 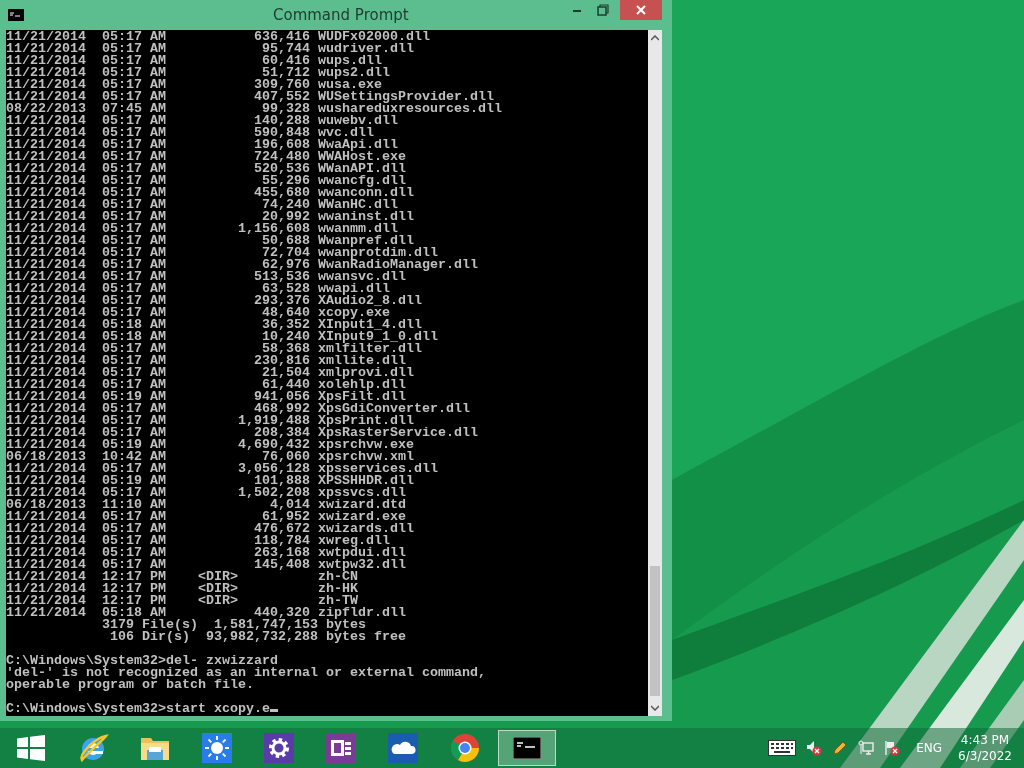 What do you see at coordinates (206, 169) in the screenshot?
I see `console-line: 11/21/2014 05:17 AM 520,536 WWanAPI.dll` at bounding box center [206, 169].